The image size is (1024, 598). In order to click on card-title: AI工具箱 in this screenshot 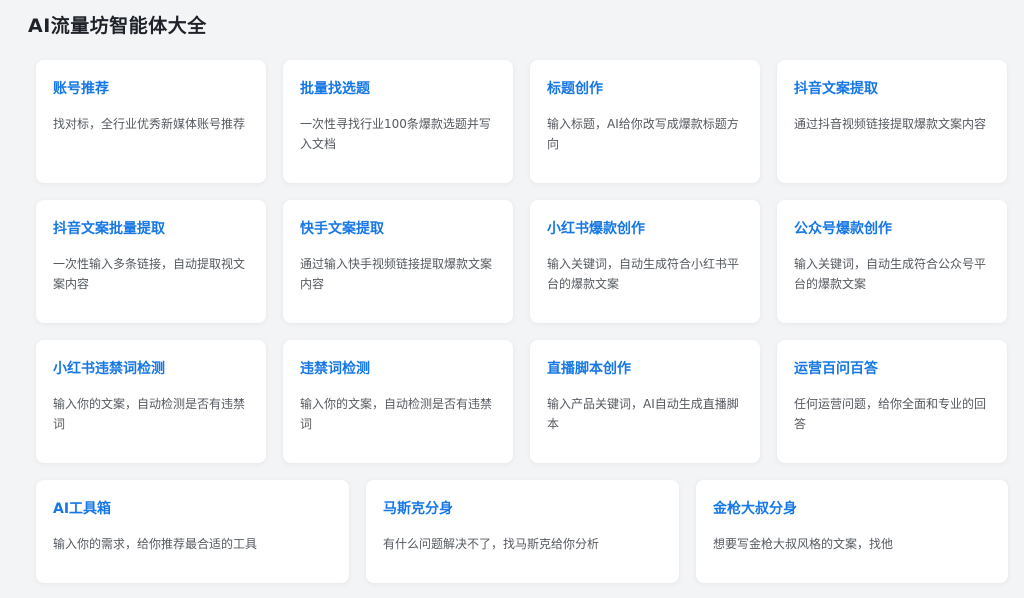, I will do `click(82, 509)`.